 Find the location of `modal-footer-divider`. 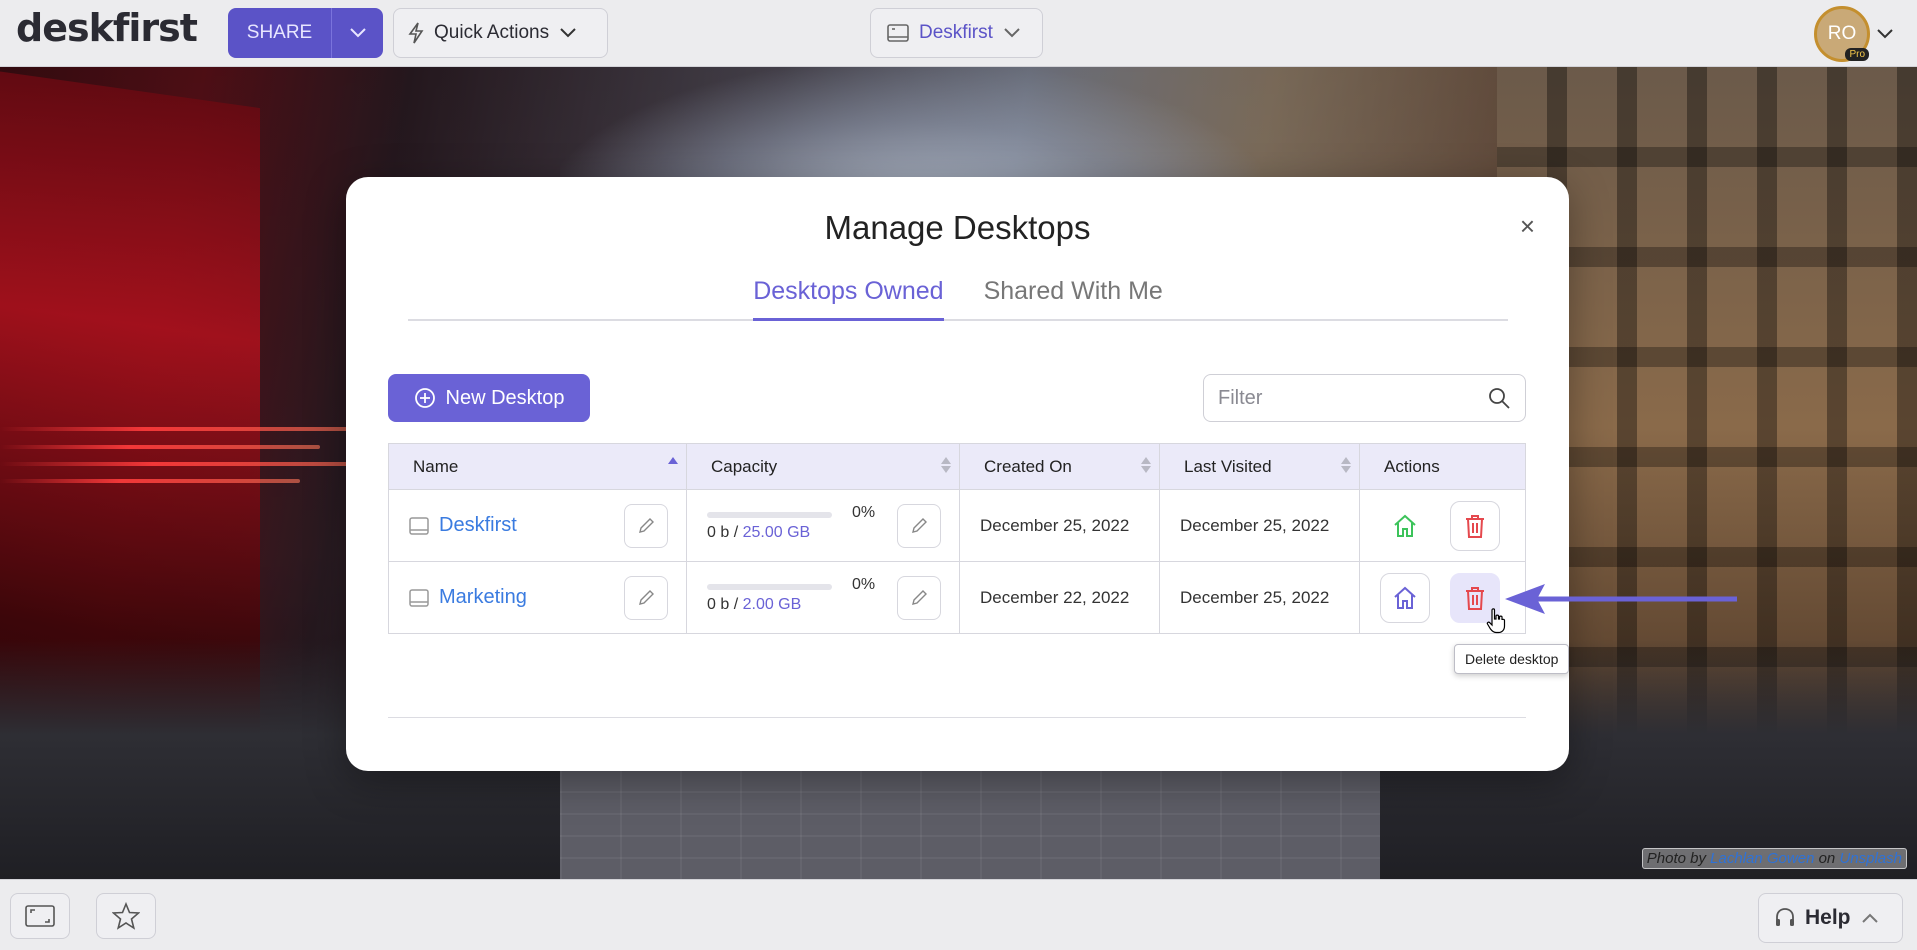

modal-footer-divider is located at coordinates (957, 717).